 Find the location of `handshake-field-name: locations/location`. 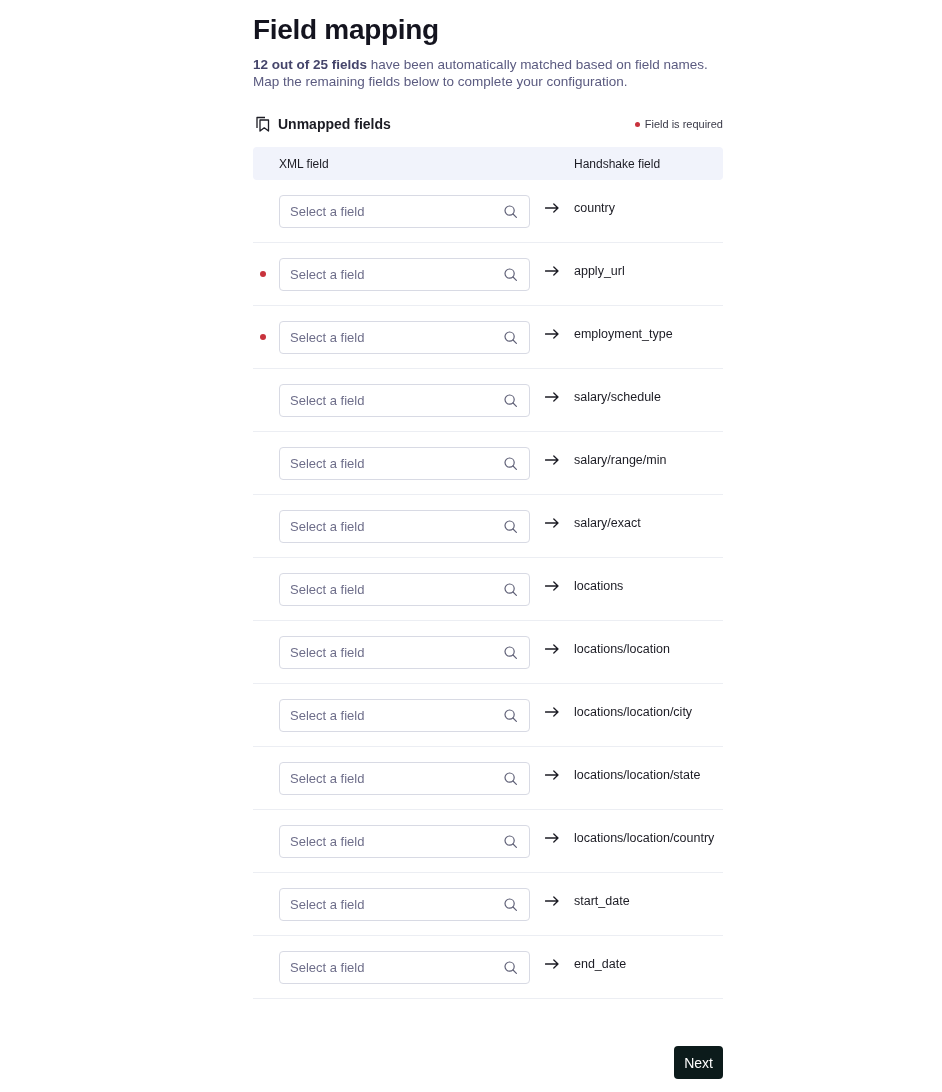

handshake-field-name: locations/location is located at coordinates (622, 649).